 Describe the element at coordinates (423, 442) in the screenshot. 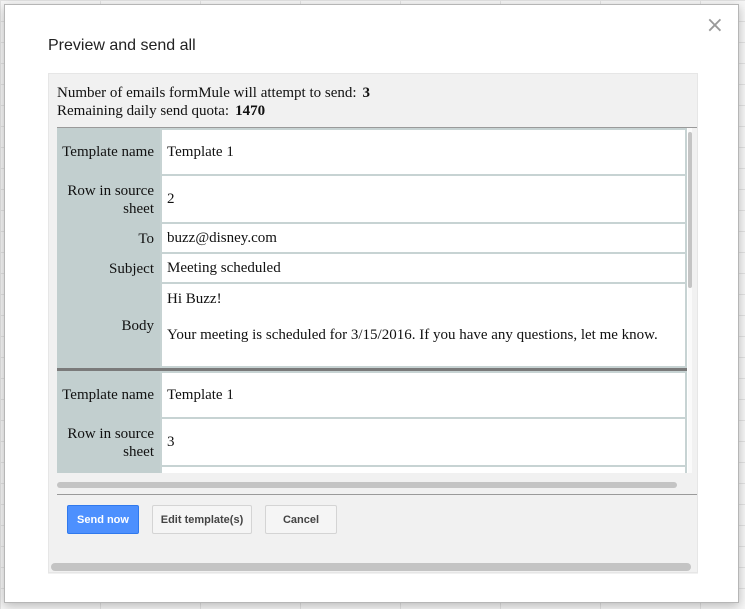

I see `field-value: 3` at that location.